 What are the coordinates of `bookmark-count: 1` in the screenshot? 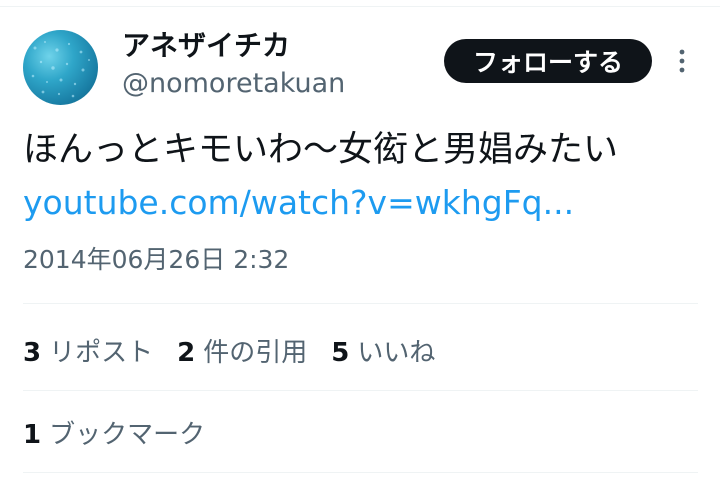 It's located at (32, 434).